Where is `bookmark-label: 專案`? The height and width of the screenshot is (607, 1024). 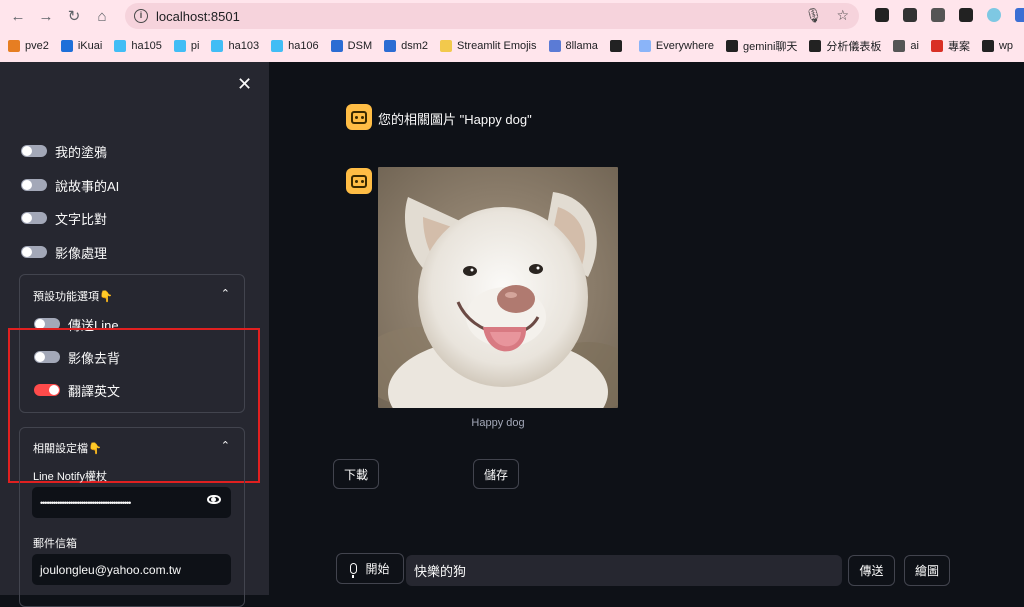 bookmark-label: 專案 is located at coordinates (958, 47).